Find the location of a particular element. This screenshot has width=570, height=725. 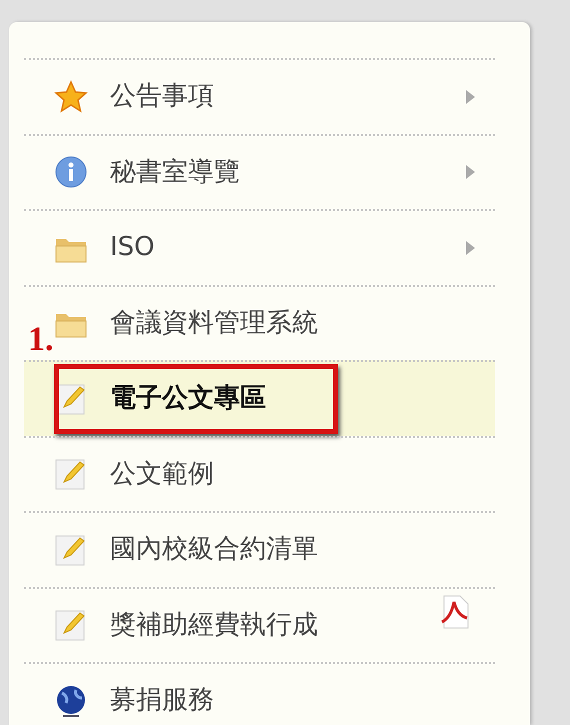

menu-item-label: 公告事項 is located at coordinates (162, 97).